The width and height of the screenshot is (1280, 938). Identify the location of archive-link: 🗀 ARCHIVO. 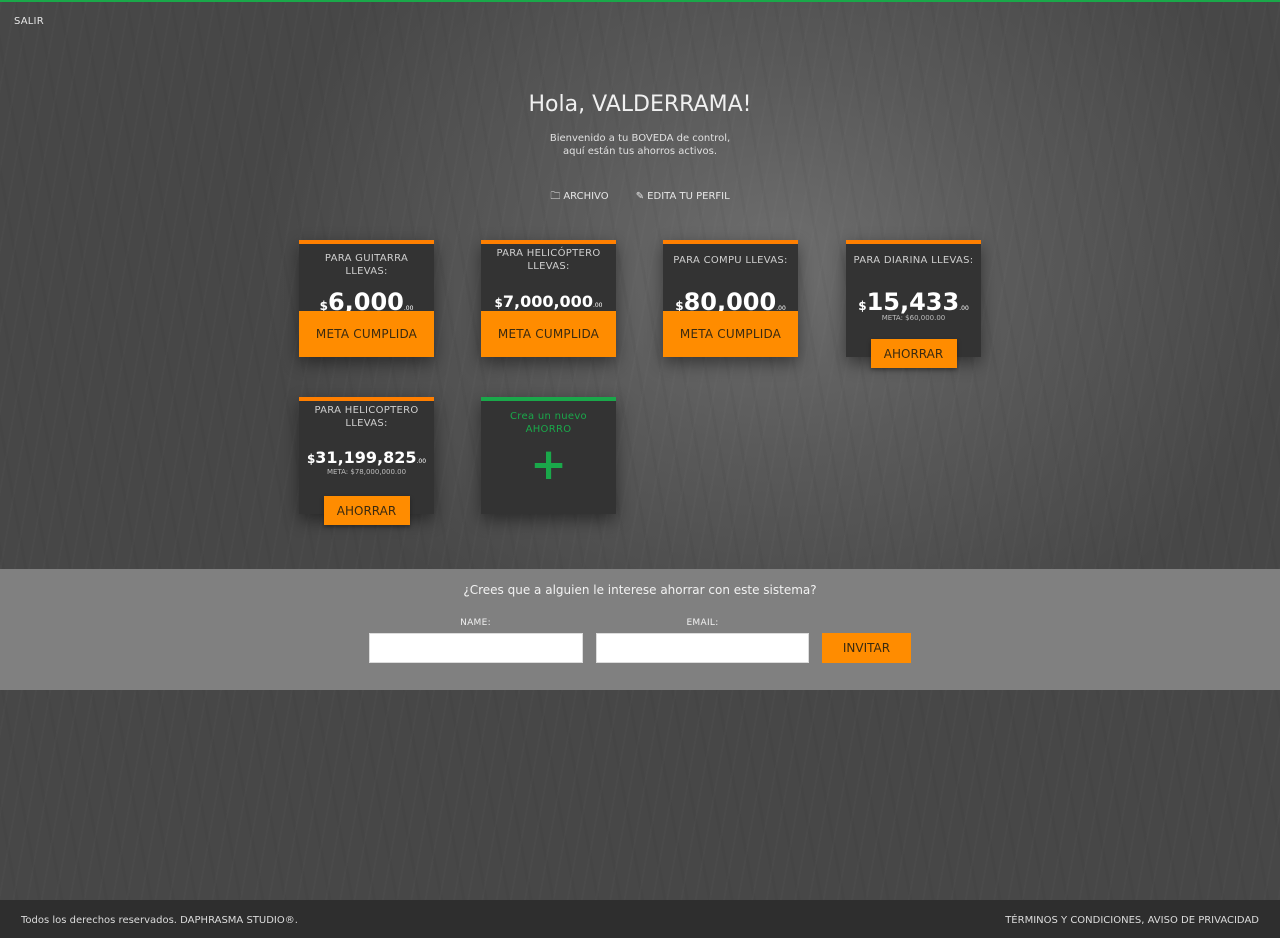
(579, 197).